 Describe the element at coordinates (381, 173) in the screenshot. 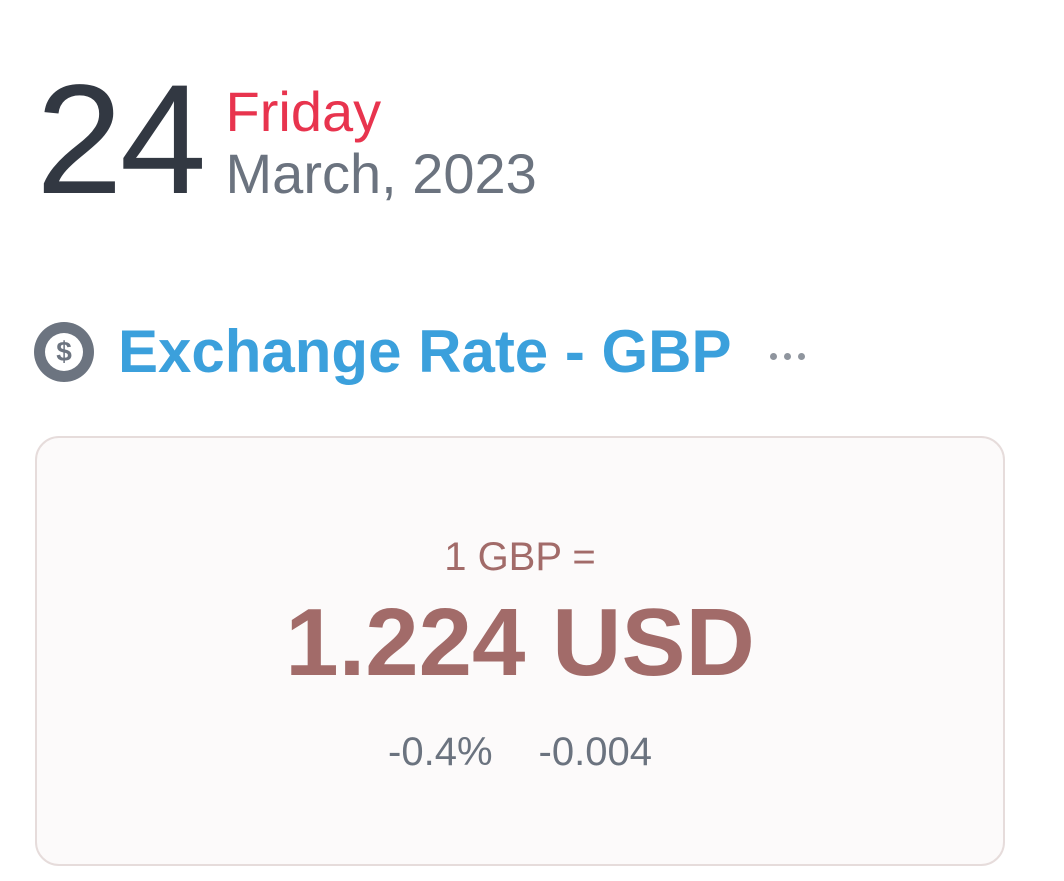

I see `month-year-label: March, 2023` at that location.